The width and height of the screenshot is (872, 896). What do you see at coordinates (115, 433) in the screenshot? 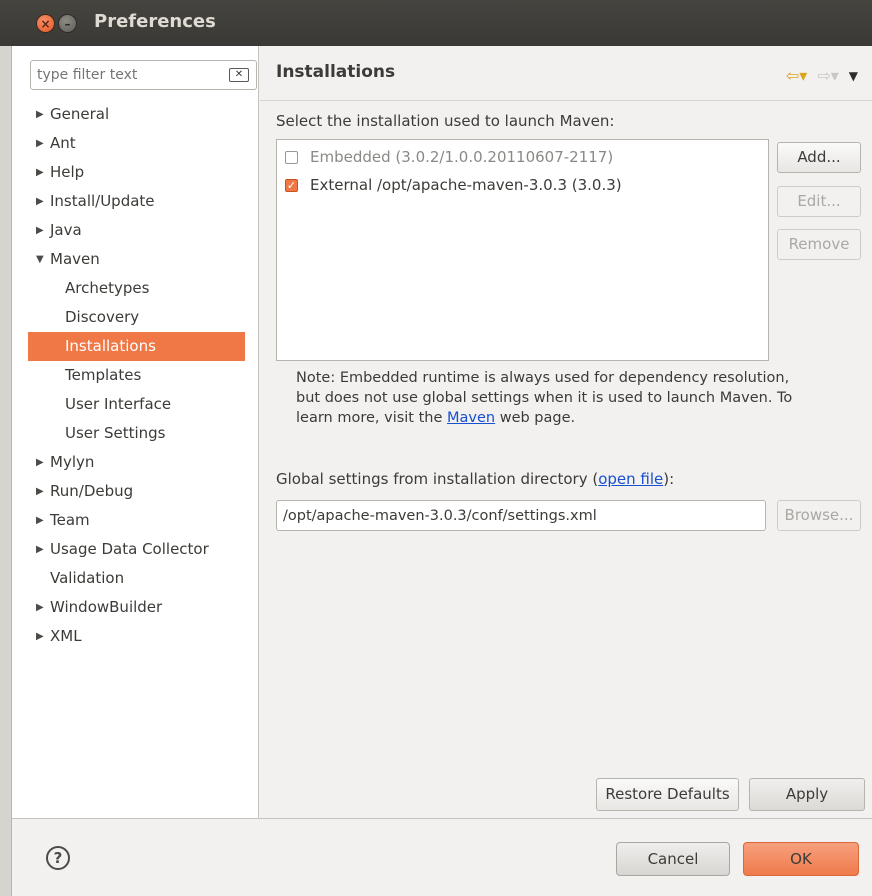
I see `tree-item-label: User Settings` at bounding box center [115, 433].